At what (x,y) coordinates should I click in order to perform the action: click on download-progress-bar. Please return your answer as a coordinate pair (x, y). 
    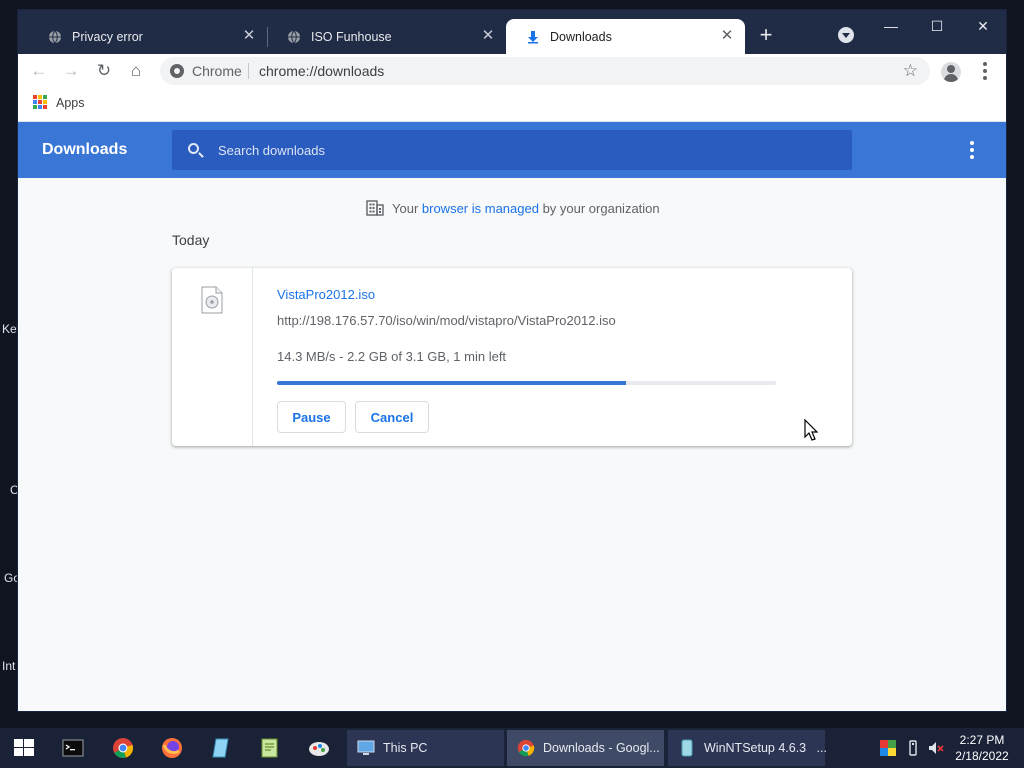
    Looking at the image, I should click on (526, 383).